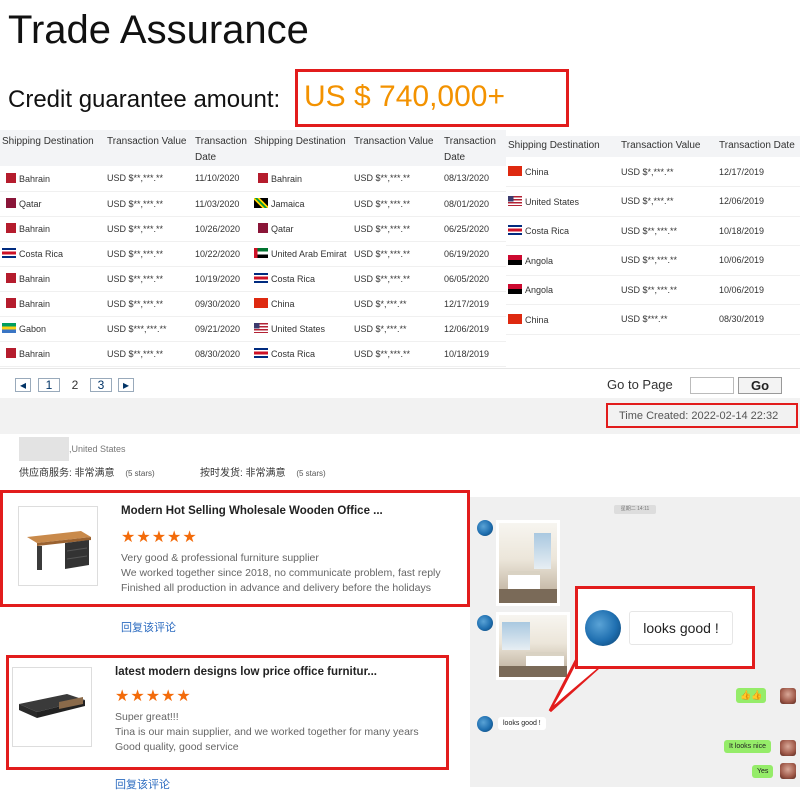 This screenshot has width=800, height=800. Describe the element at coordinates (126, 229) in the screenshot. I see `table-row: Bahrain USD $**,***.** 10/26/2020` at that location.